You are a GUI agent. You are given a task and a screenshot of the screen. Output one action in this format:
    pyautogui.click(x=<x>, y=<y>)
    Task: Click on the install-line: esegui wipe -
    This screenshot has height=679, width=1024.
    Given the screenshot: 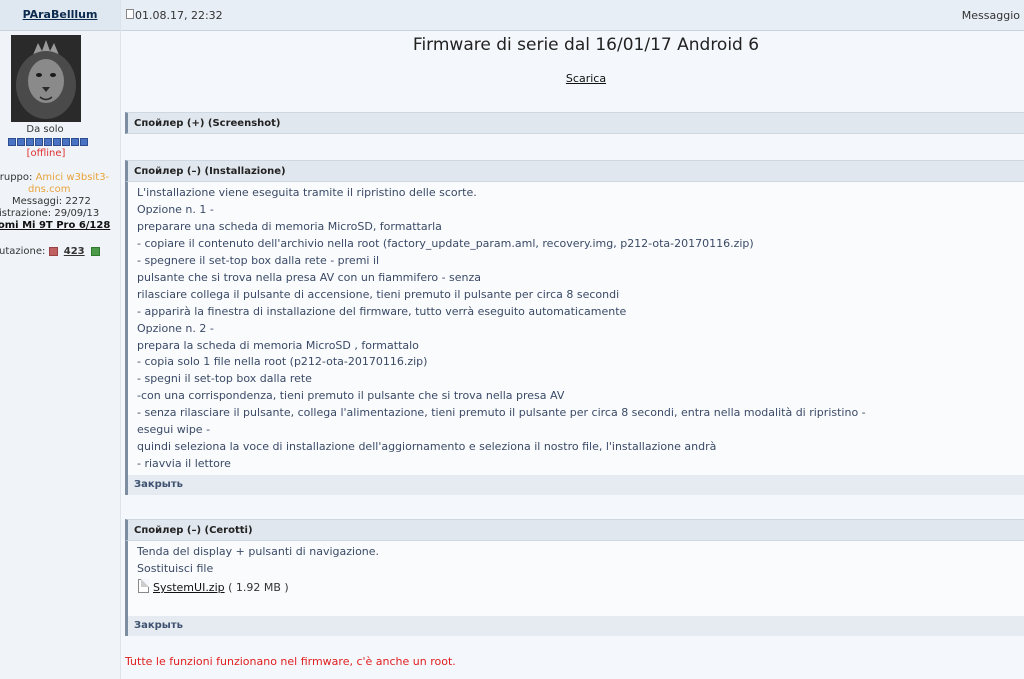 What is the action you would take?
    pyautogui.click(x=174, y=429)
    